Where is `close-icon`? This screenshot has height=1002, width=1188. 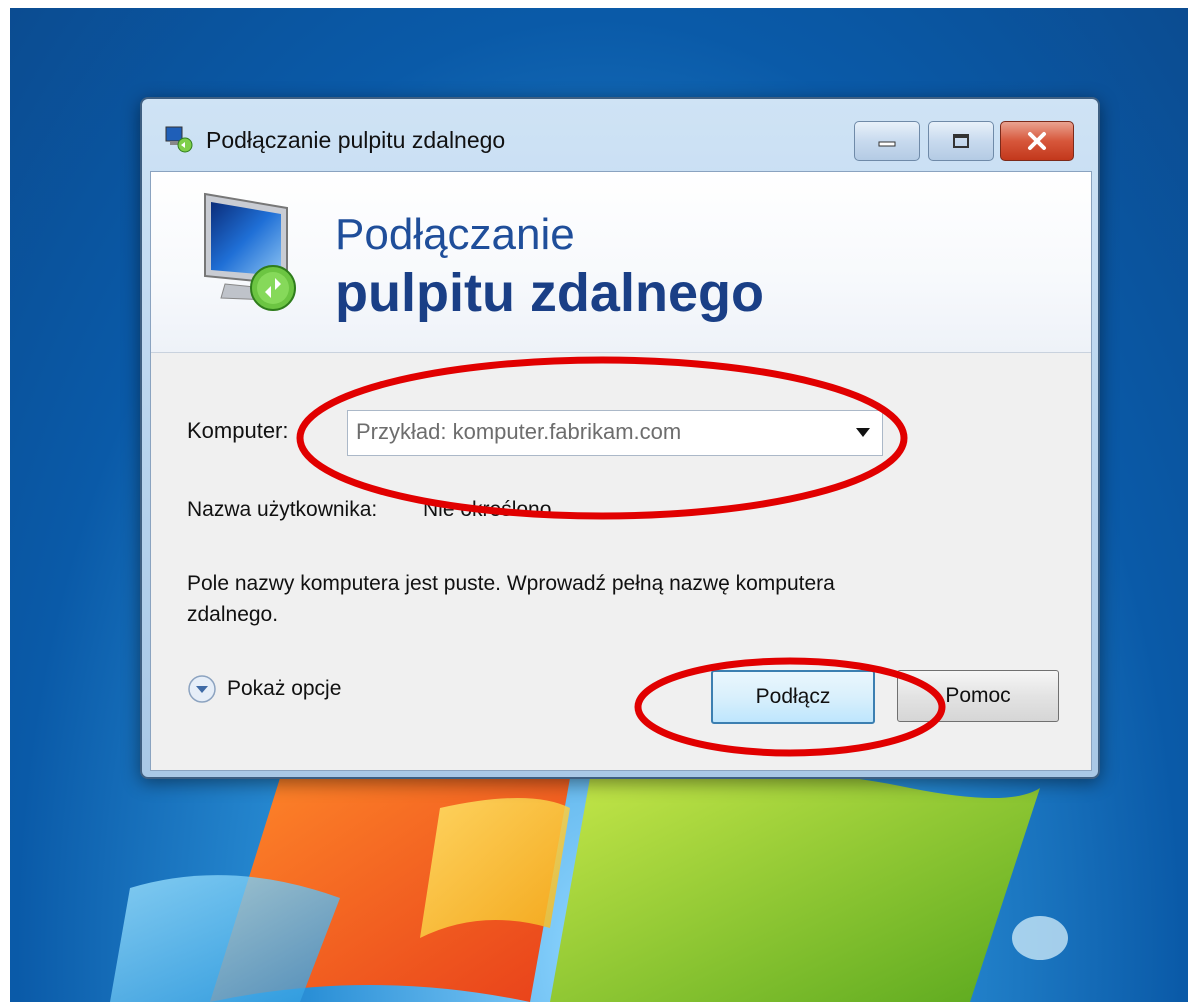 close-icon is located at coordinates (1037, 141).